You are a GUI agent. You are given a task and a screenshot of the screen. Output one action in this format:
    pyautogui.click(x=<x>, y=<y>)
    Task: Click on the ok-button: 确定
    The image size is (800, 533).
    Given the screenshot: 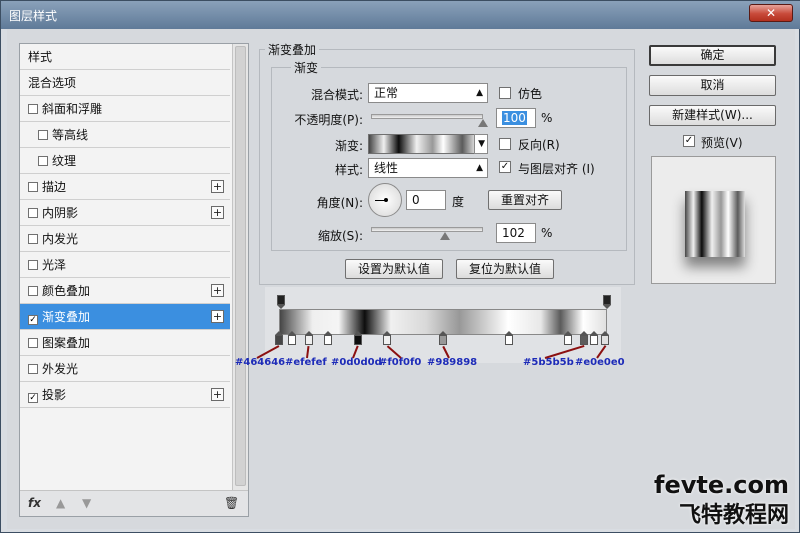 What is the action you would take?
    pyautogui.click(x=712, y=55)
    